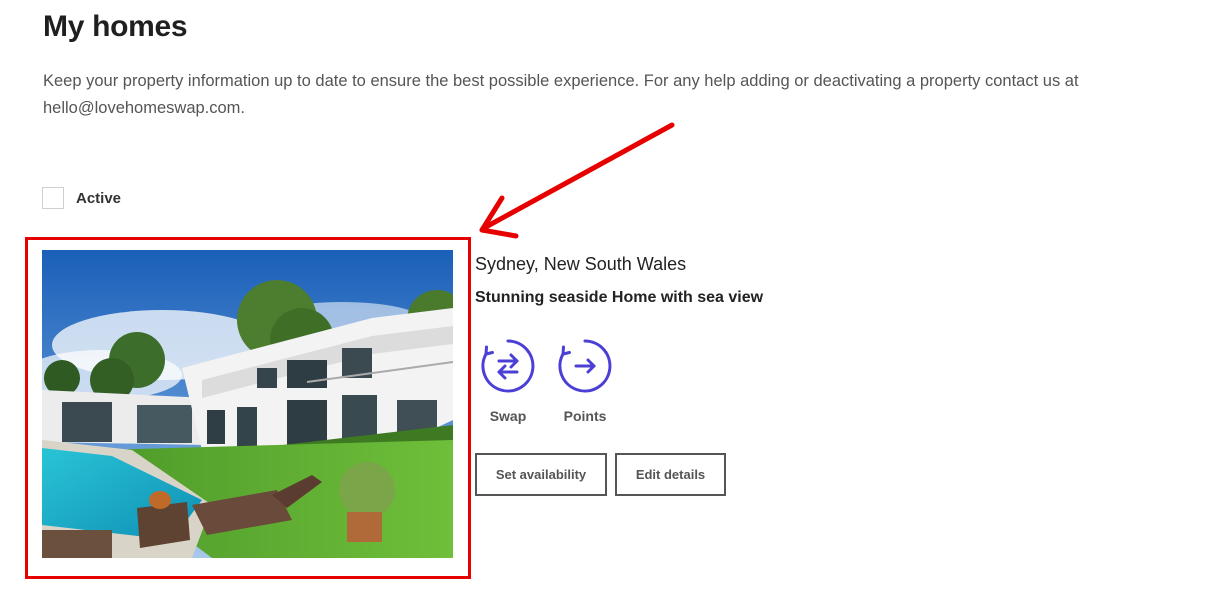 The image size is (1219, 600). What do you see at coordinates (508, 366) in the screenshot?
I see `swap-arrows-icon` at bounding box center [508, 366].